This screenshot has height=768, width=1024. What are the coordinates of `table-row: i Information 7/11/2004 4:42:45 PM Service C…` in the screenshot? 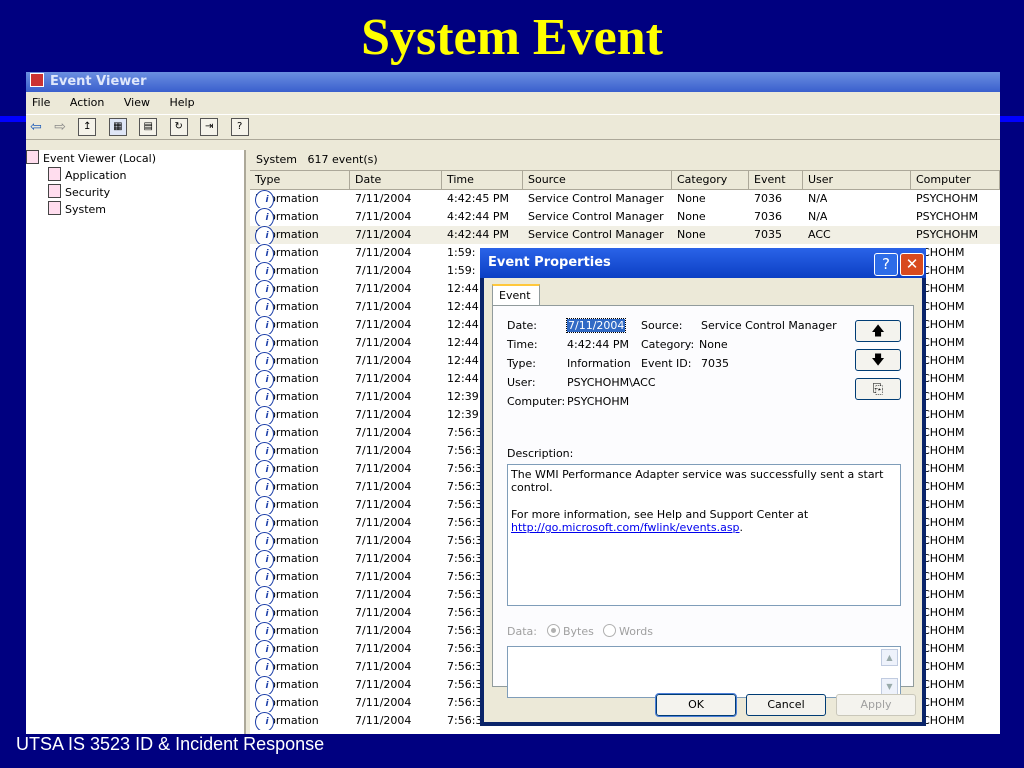 It's located at (625, 199).